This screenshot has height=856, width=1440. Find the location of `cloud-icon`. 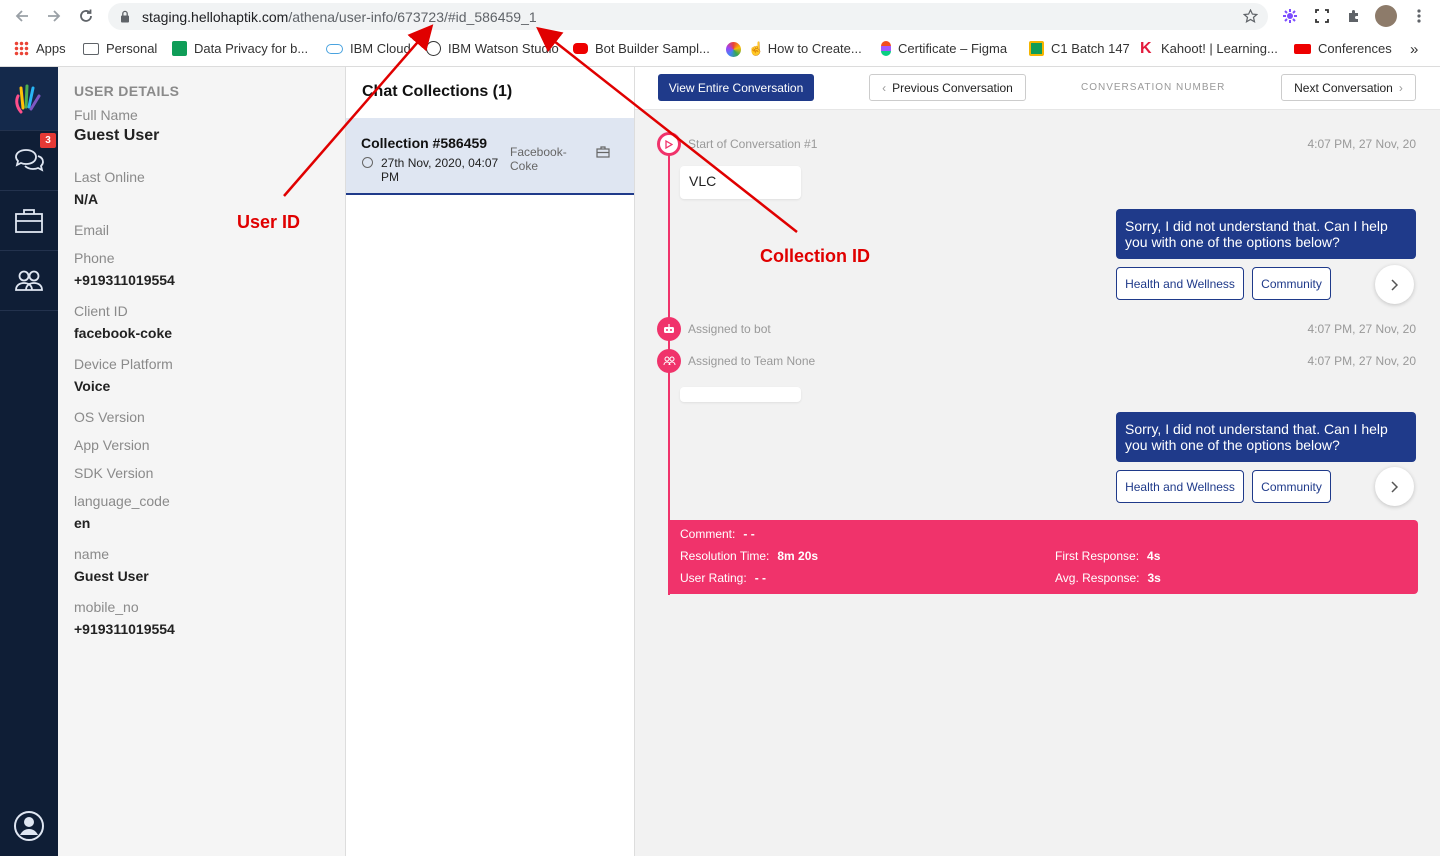

cloud-icon is located at coordinates (334, 48).